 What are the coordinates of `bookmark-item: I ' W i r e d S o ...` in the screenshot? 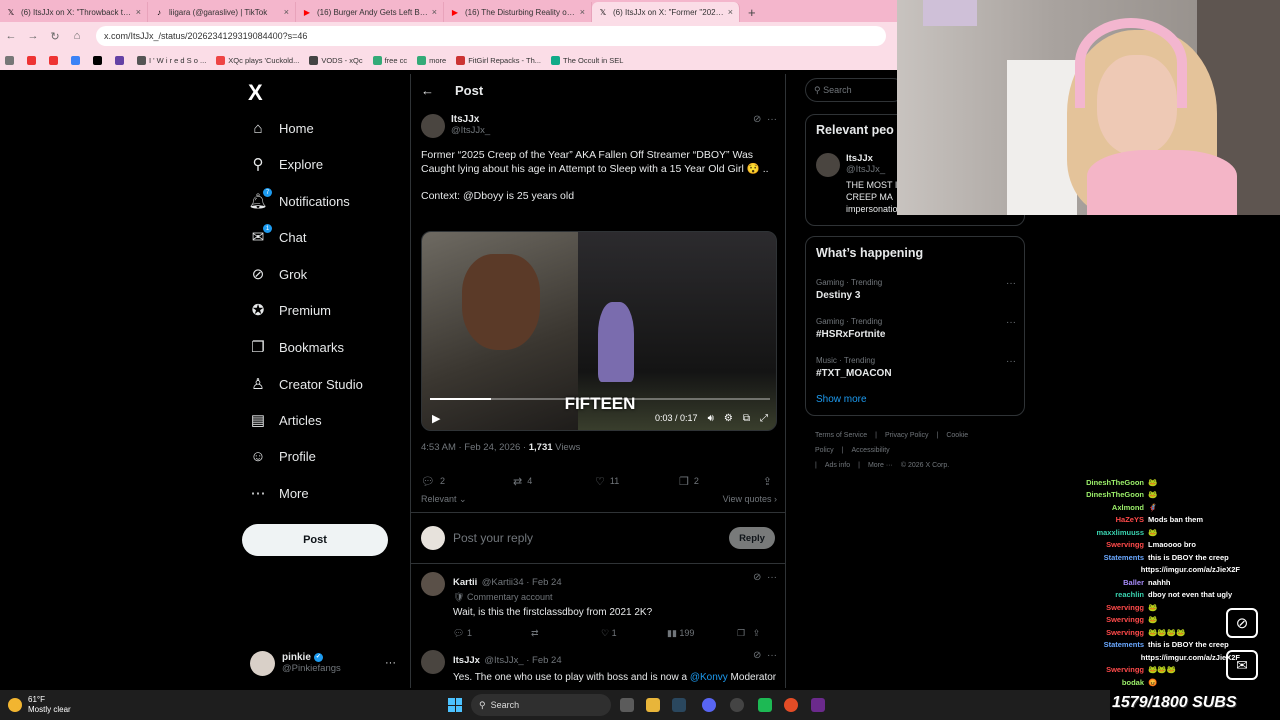 It's located at (171, 60).